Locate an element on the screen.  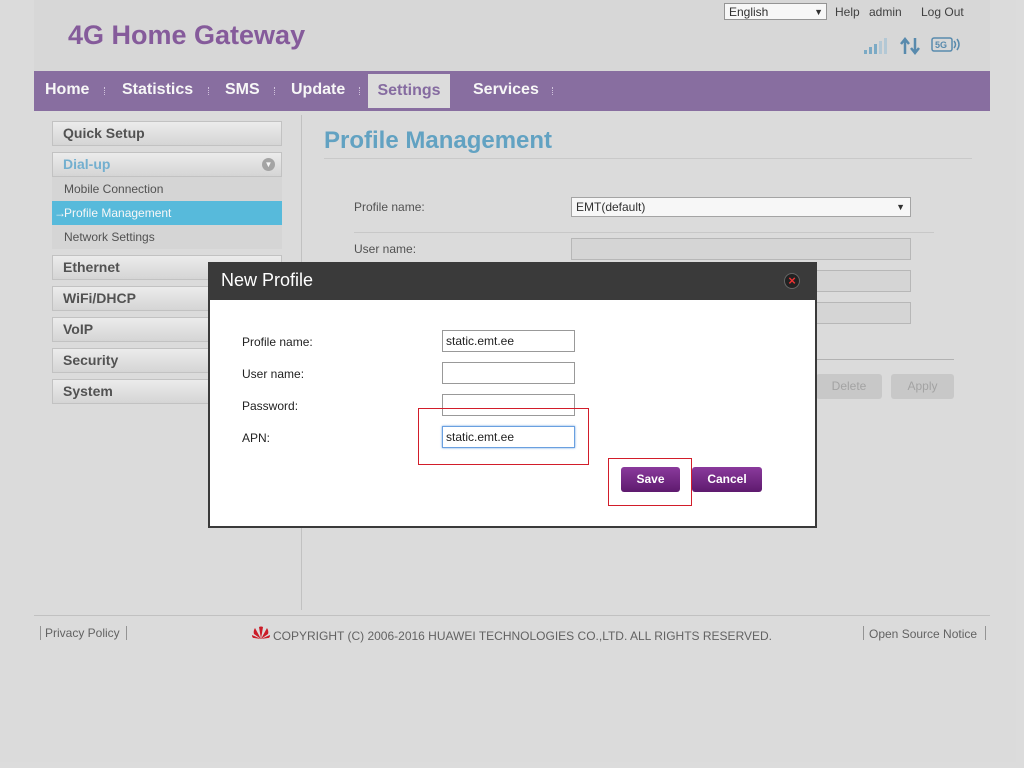
profile-name-input is located at coordinates (508, 341).